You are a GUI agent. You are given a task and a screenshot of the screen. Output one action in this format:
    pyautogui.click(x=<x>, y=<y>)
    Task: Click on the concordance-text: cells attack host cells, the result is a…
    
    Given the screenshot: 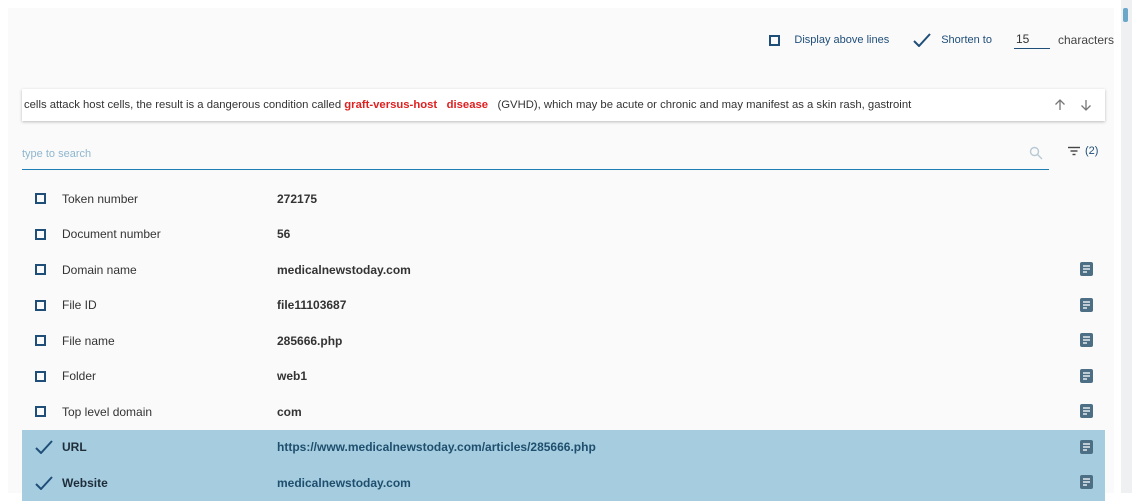 What is the action you would take?
    pyautogui.click(x=534, y=105)
    